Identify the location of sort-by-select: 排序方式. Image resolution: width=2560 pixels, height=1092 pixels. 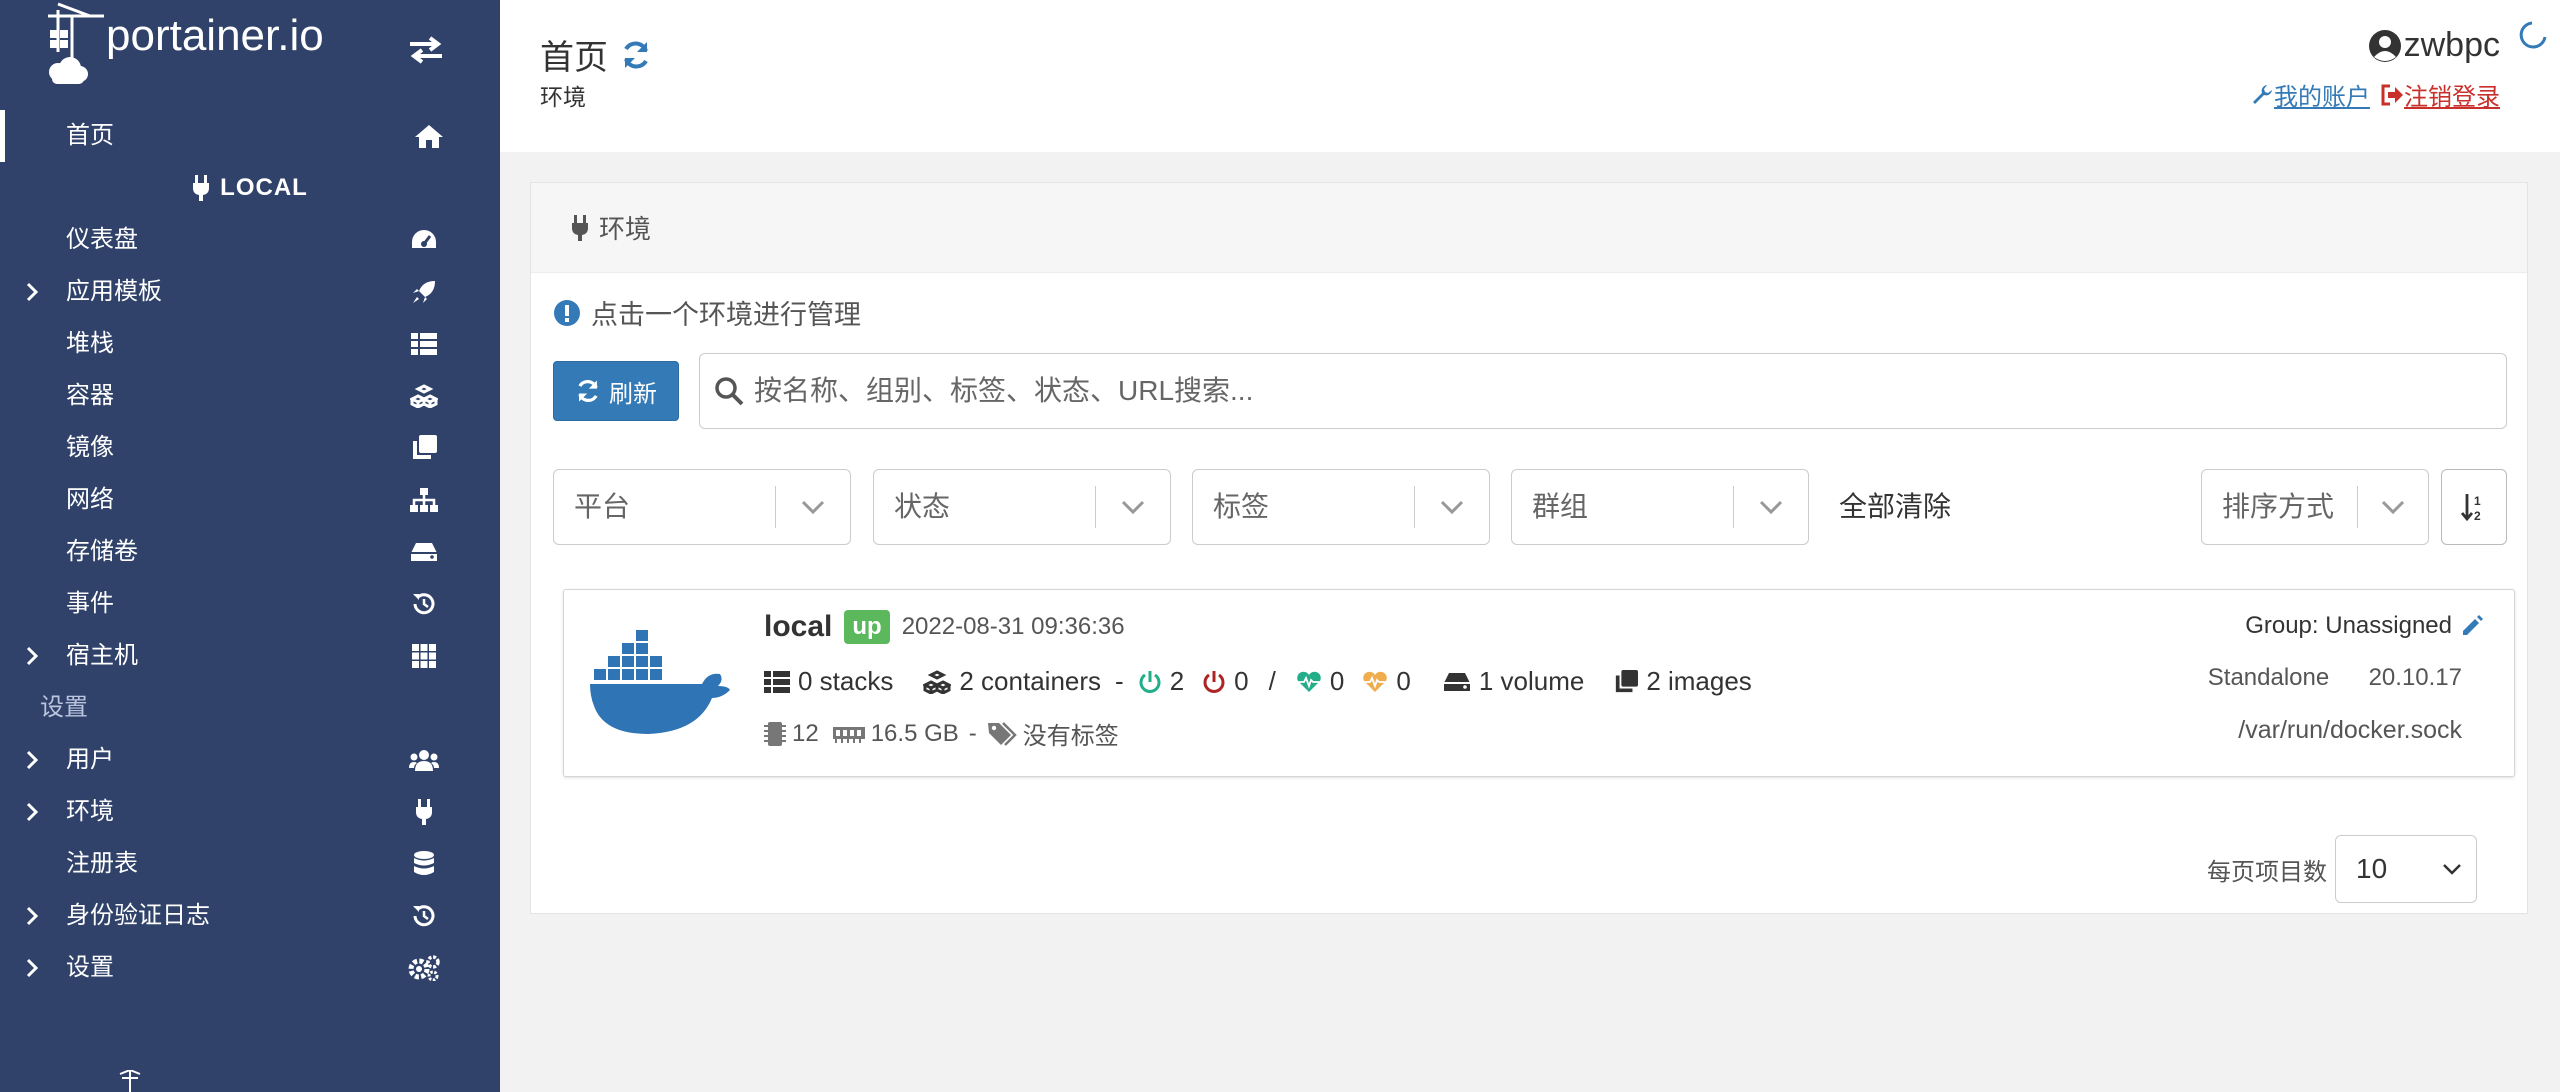
(2315, 507).